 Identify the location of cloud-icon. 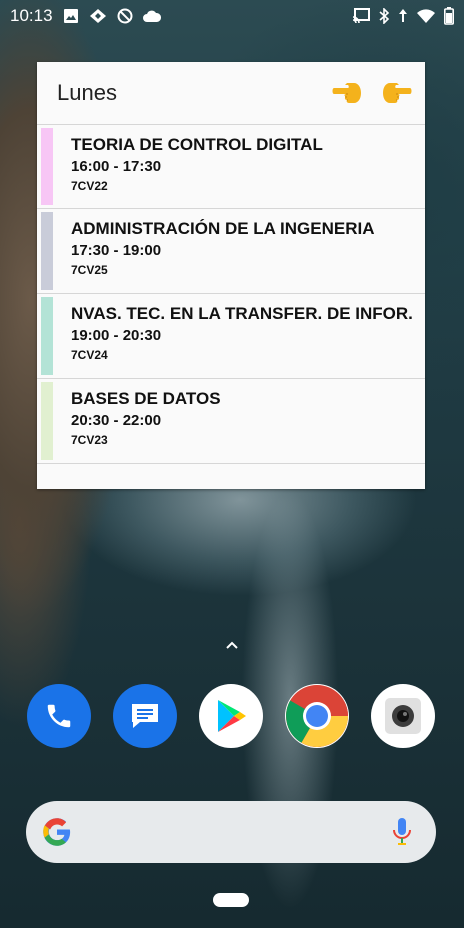
(151, 16).